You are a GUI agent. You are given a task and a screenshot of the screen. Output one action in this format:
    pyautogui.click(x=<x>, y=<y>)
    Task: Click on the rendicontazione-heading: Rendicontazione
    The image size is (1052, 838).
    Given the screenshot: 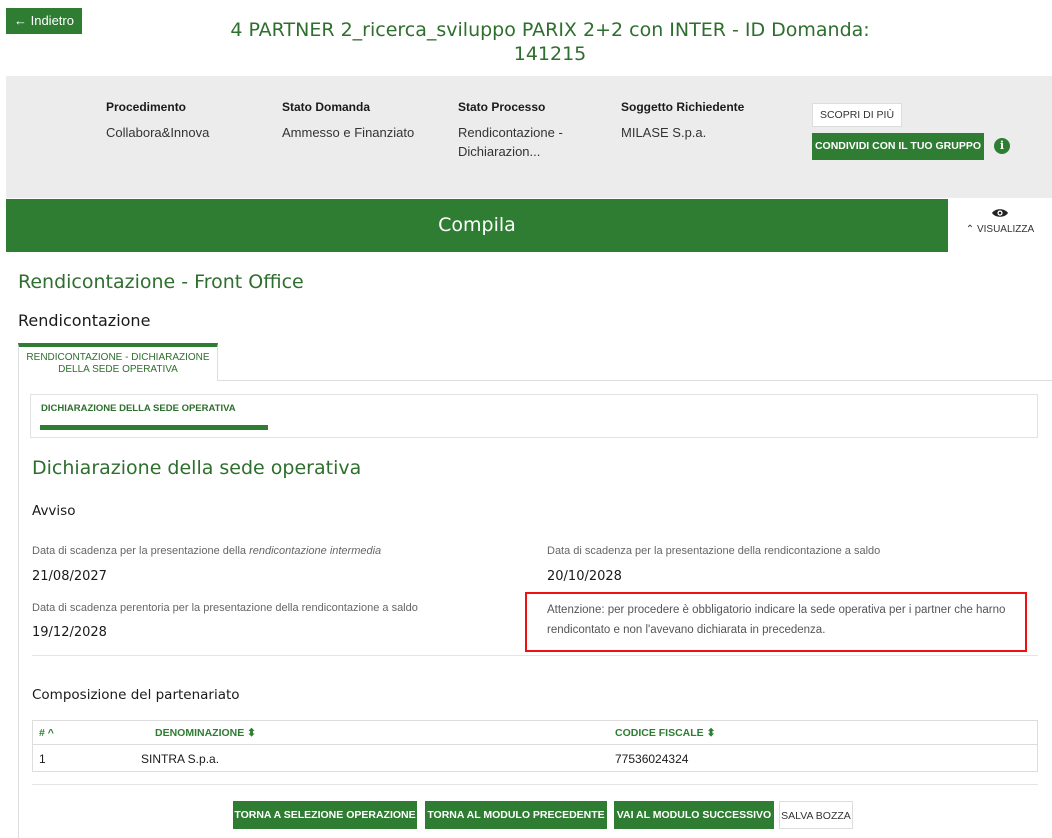 What is the action you would take?
    pyautogui.click(x=84, y=320)
    